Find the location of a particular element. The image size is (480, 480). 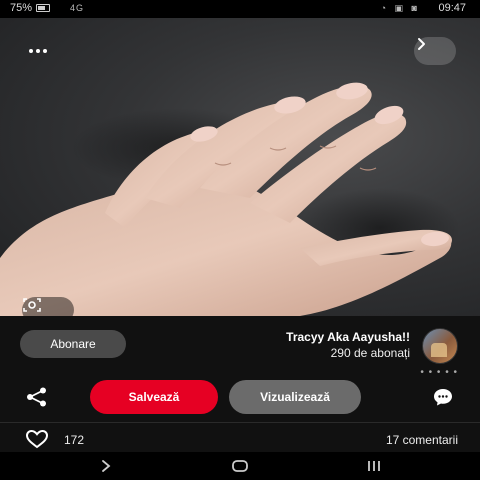

status-time: 09:47 is located at coordinates (452, 8).